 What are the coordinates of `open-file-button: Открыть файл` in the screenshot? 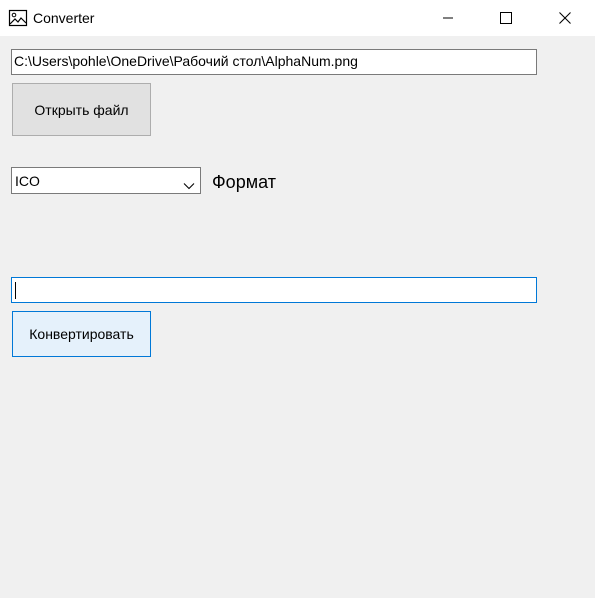 It's located at (81, 109).